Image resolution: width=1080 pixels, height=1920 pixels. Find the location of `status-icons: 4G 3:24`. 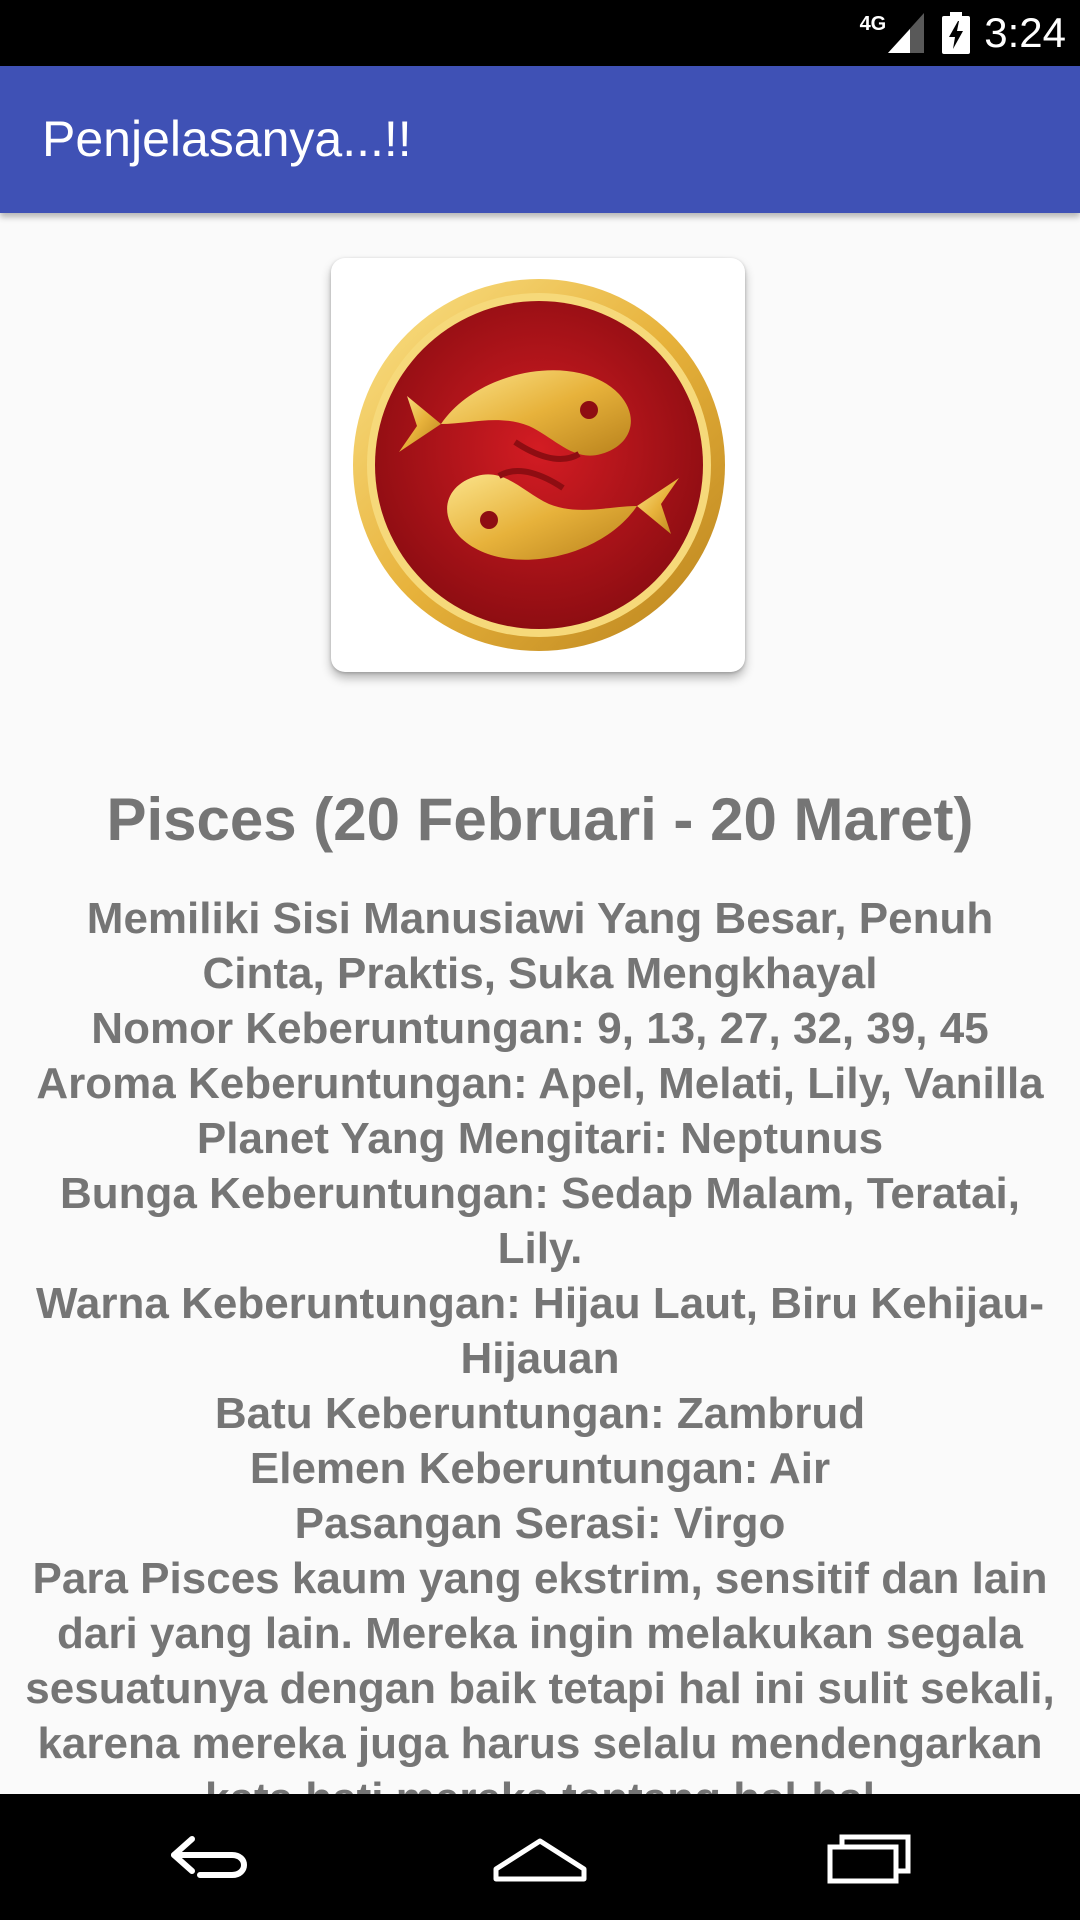

status-icons: 4G 3:24 is located at coordinates (962, 32).